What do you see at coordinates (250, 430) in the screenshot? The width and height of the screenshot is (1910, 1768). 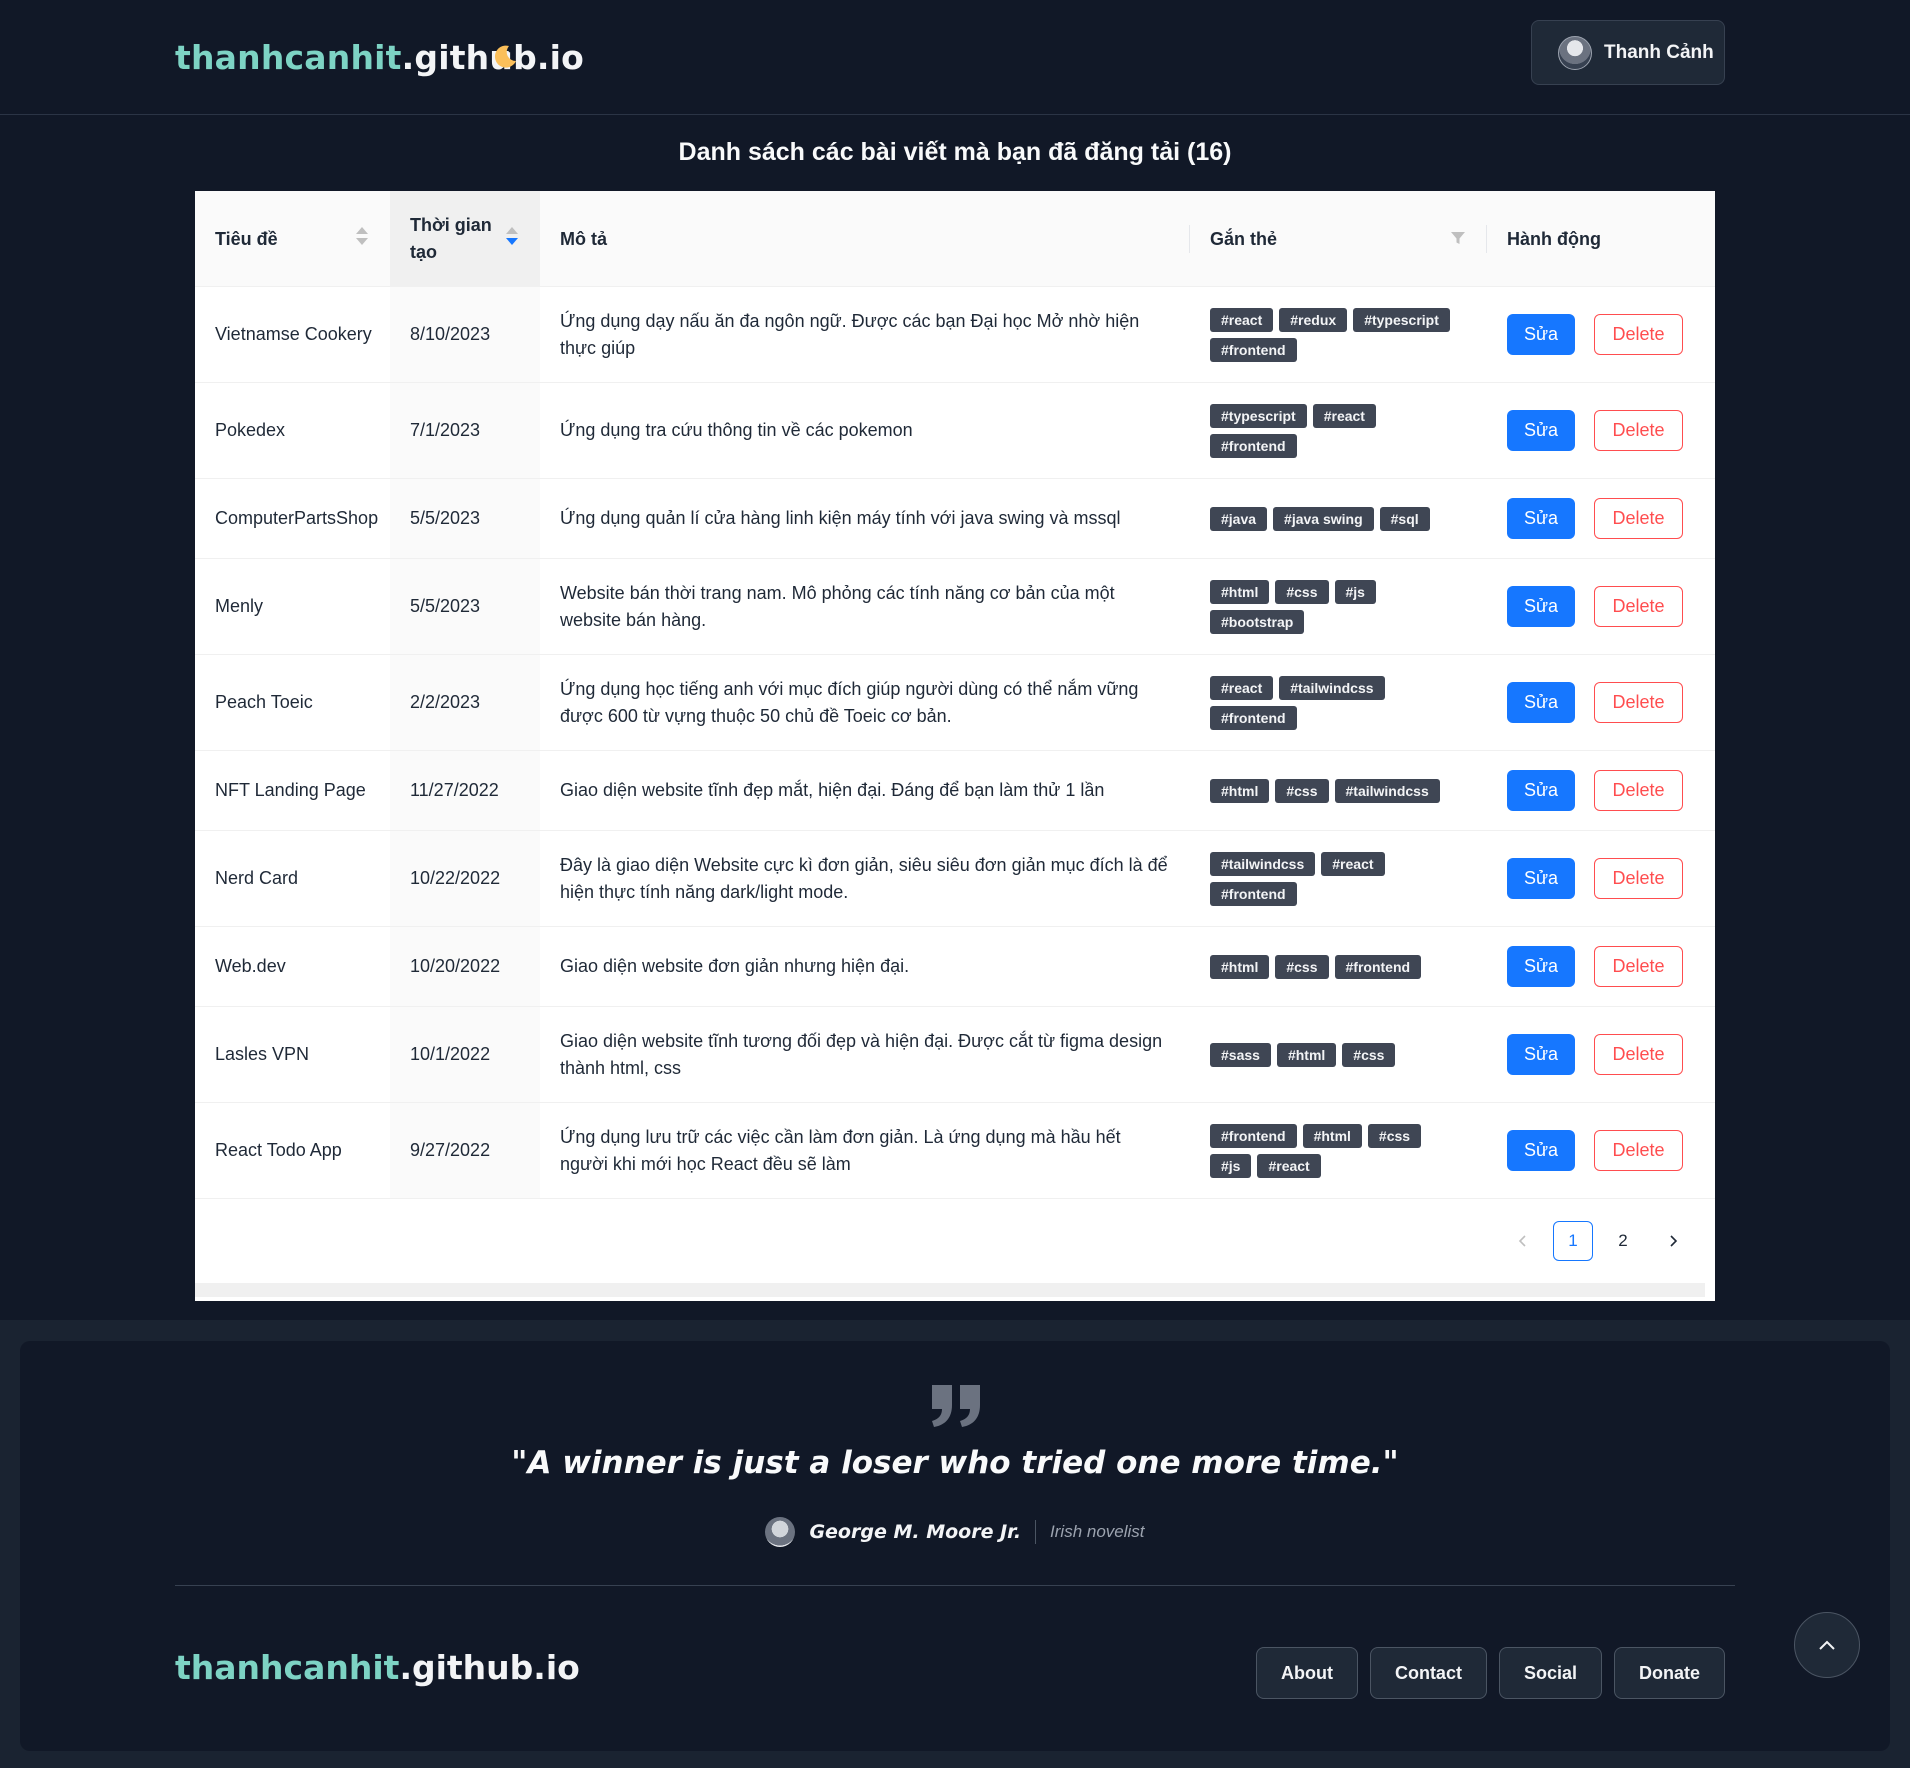 I see `cell-title: Pokedex` at bounding box center [250, 430].